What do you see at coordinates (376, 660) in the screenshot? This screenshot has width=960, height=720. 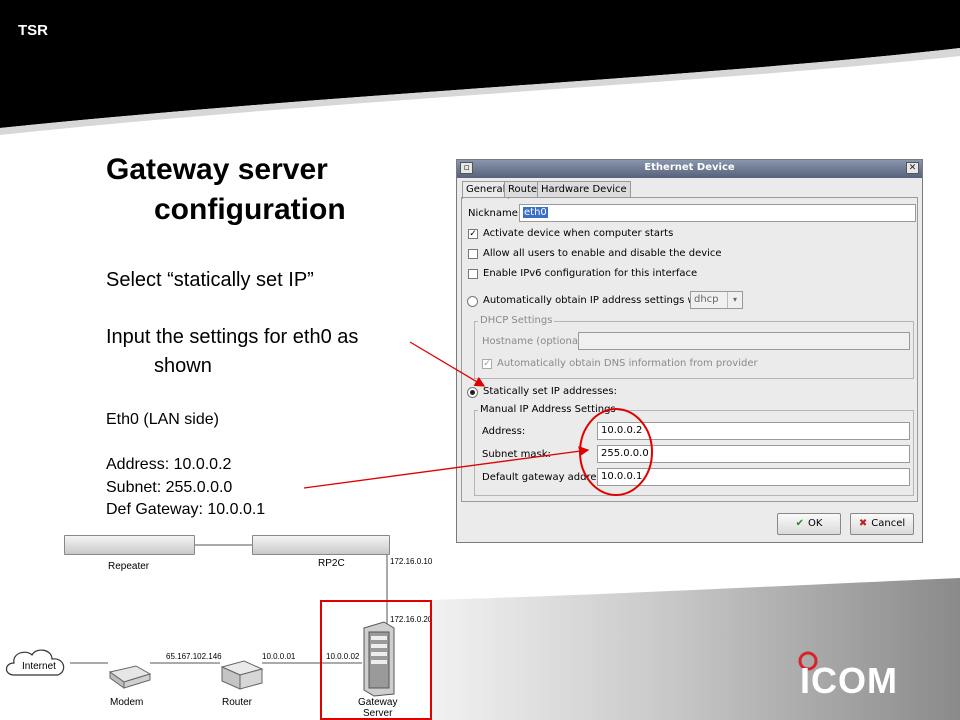 I see `gateway-server-highlight-box` at bounding box center [376, 660].